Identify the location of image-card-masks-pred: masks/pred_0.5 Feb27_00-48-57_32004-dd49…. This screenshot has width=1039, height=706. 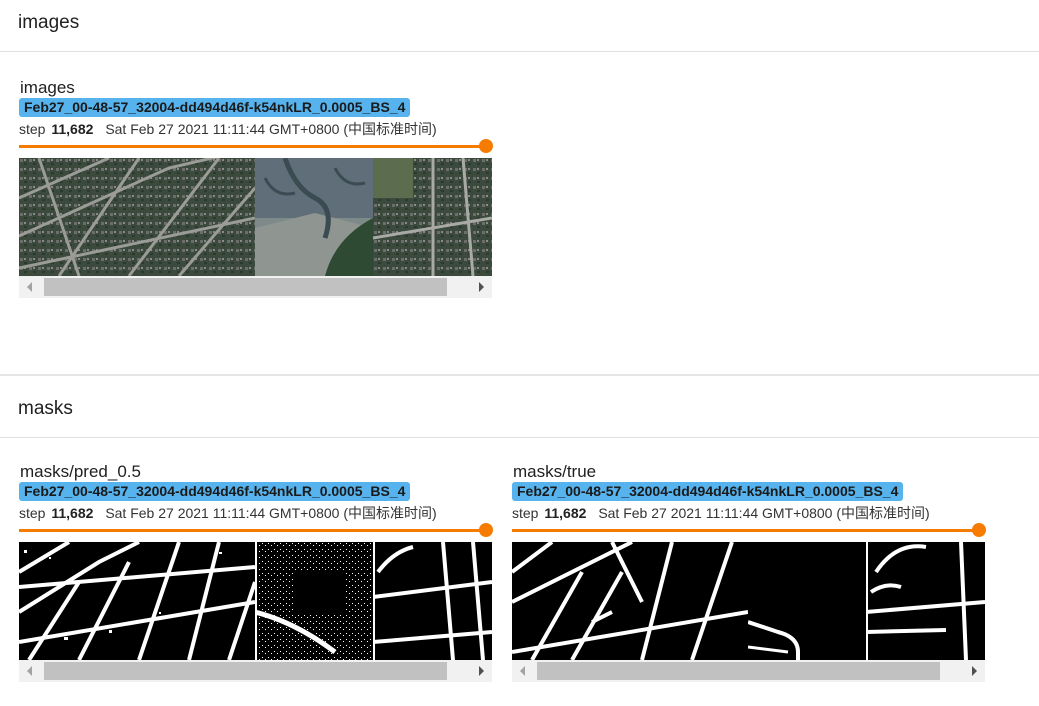
(256, 573).